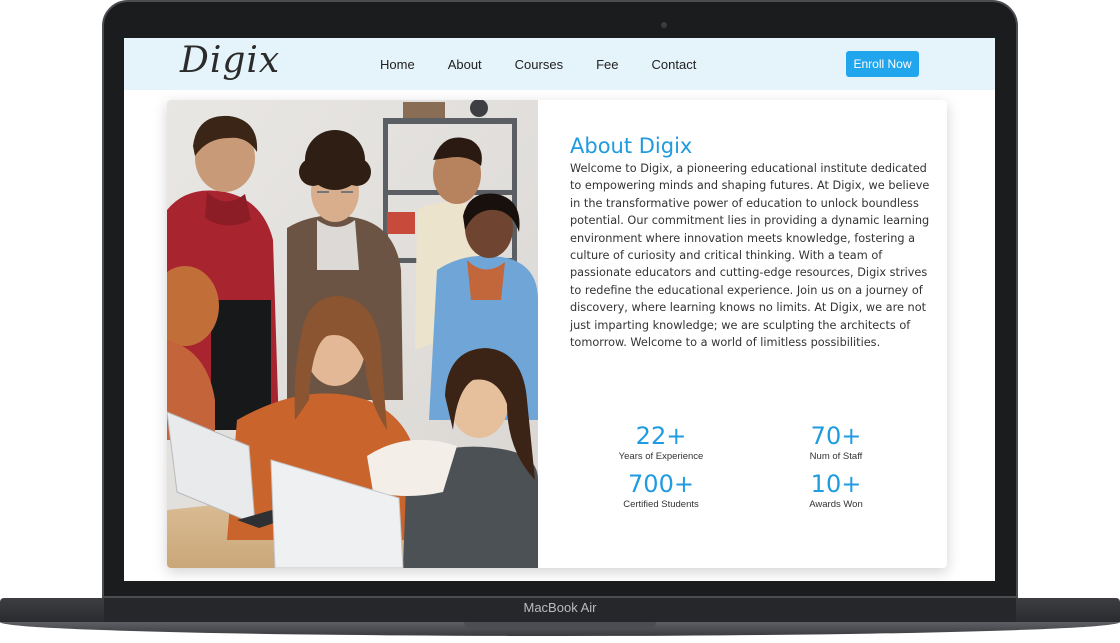 This screenshot has width=1120, height=643. Describe the element at coordinates (539, 64) in the screenshot. I see `nav-link-courses: Courses` at that location.